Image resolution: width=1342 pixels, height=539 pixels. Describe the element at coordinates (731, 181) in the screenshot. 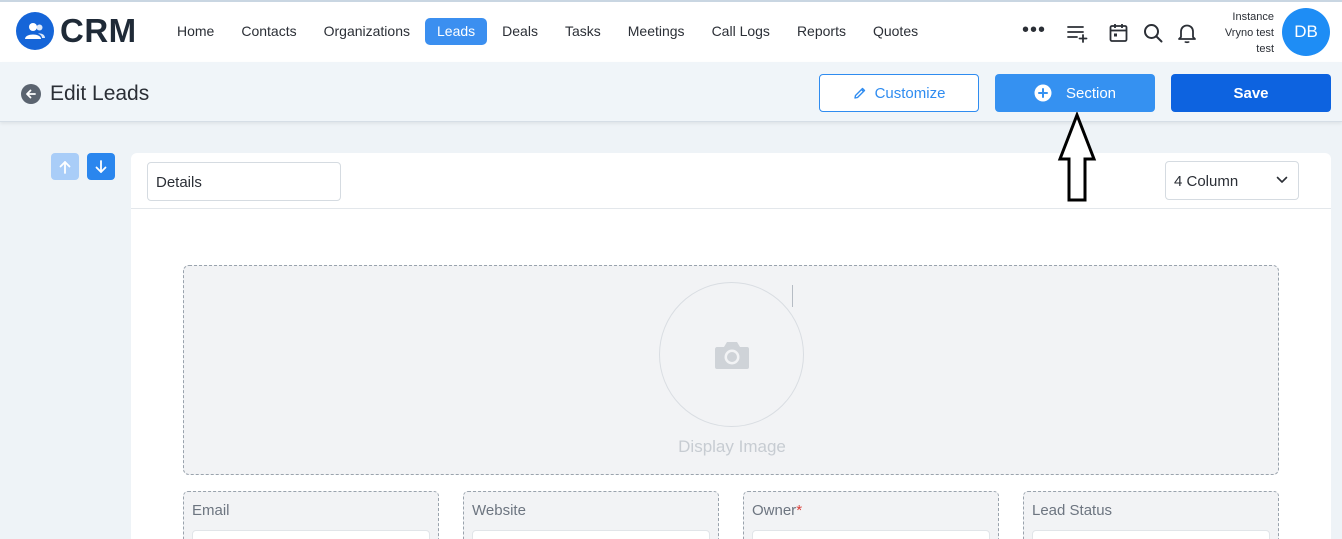

I see `section-card-header: Details 4 Column` at that location.